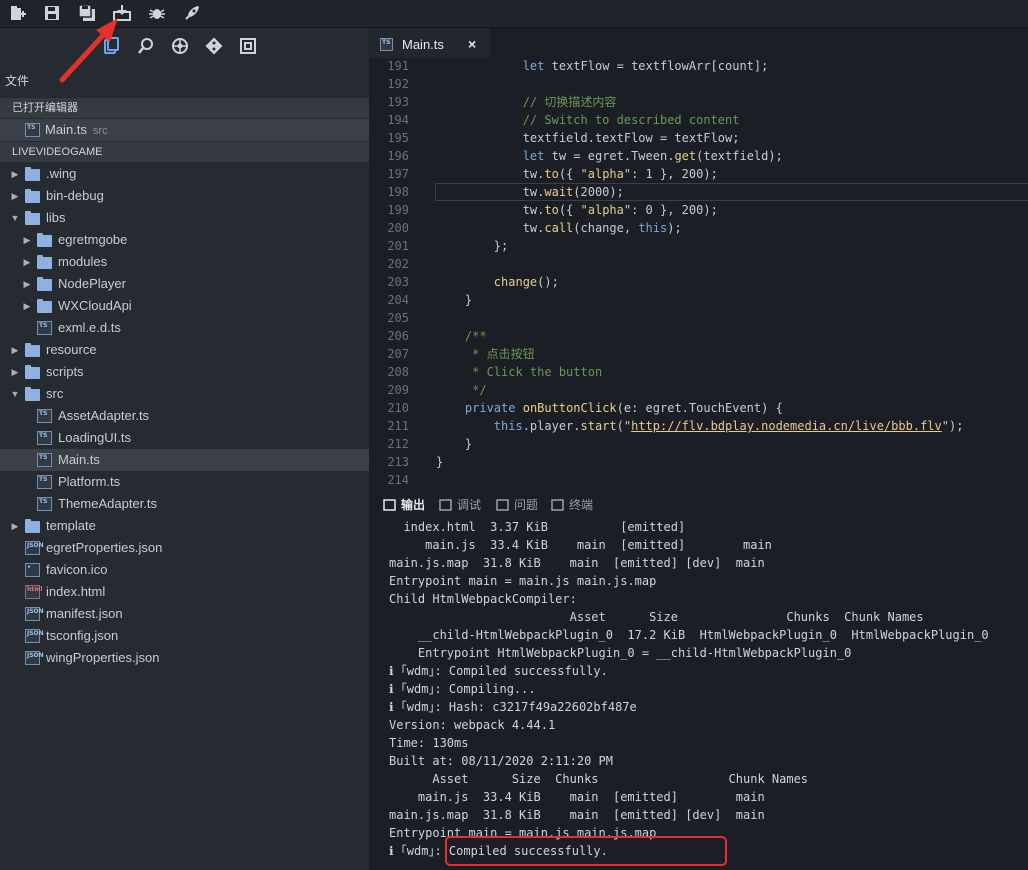  I want to click on tree-file: JSON manifest.json, so click(184, 614).